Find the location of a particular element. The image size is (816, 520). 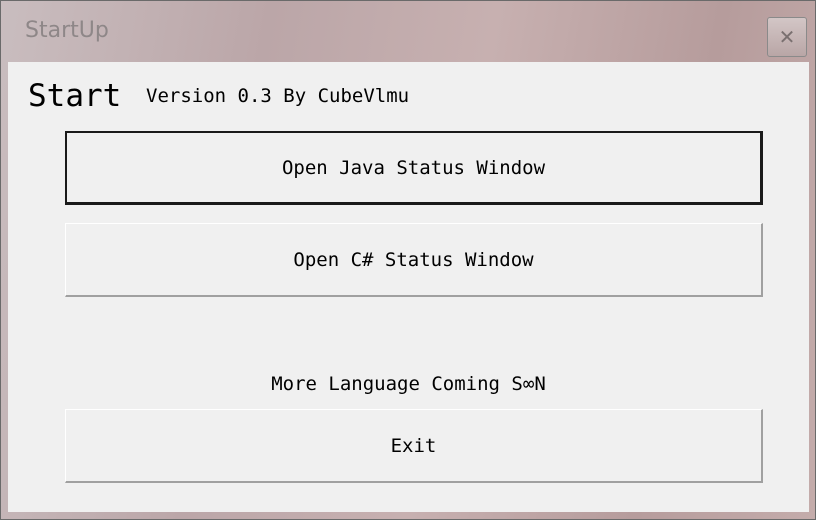

open-csharp-status-button: Open C# Status Window is located at coordinates (414, 260).